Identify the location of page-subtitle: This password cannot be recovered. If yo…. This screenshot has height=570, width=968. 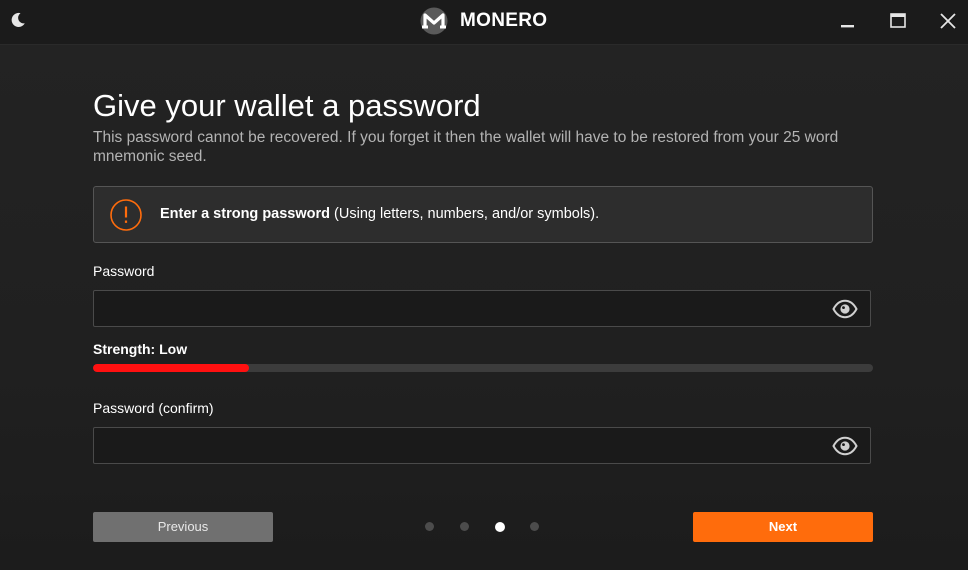
(466, 147).